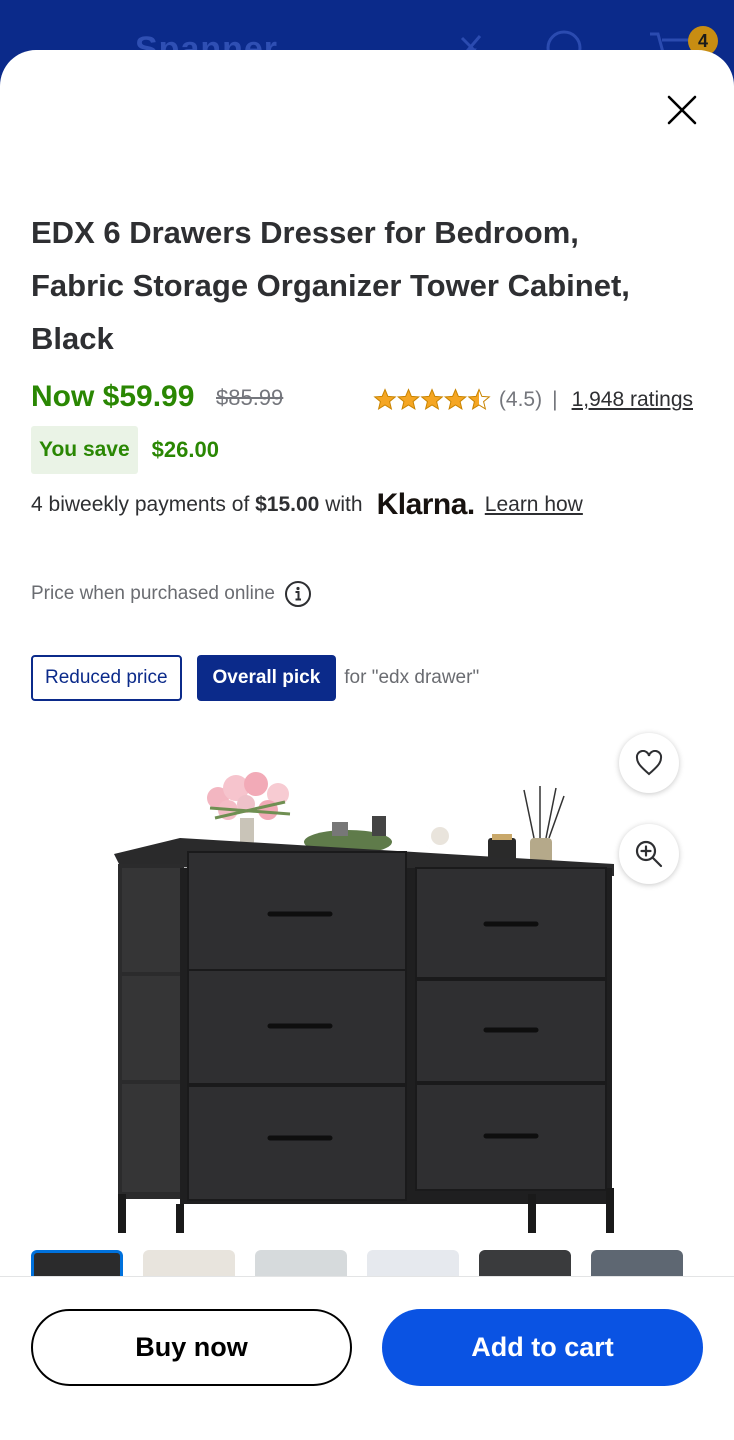  Describe the element at coordinates (249, 808) in the screenshot. I see `flower-vase-decor` at that location.